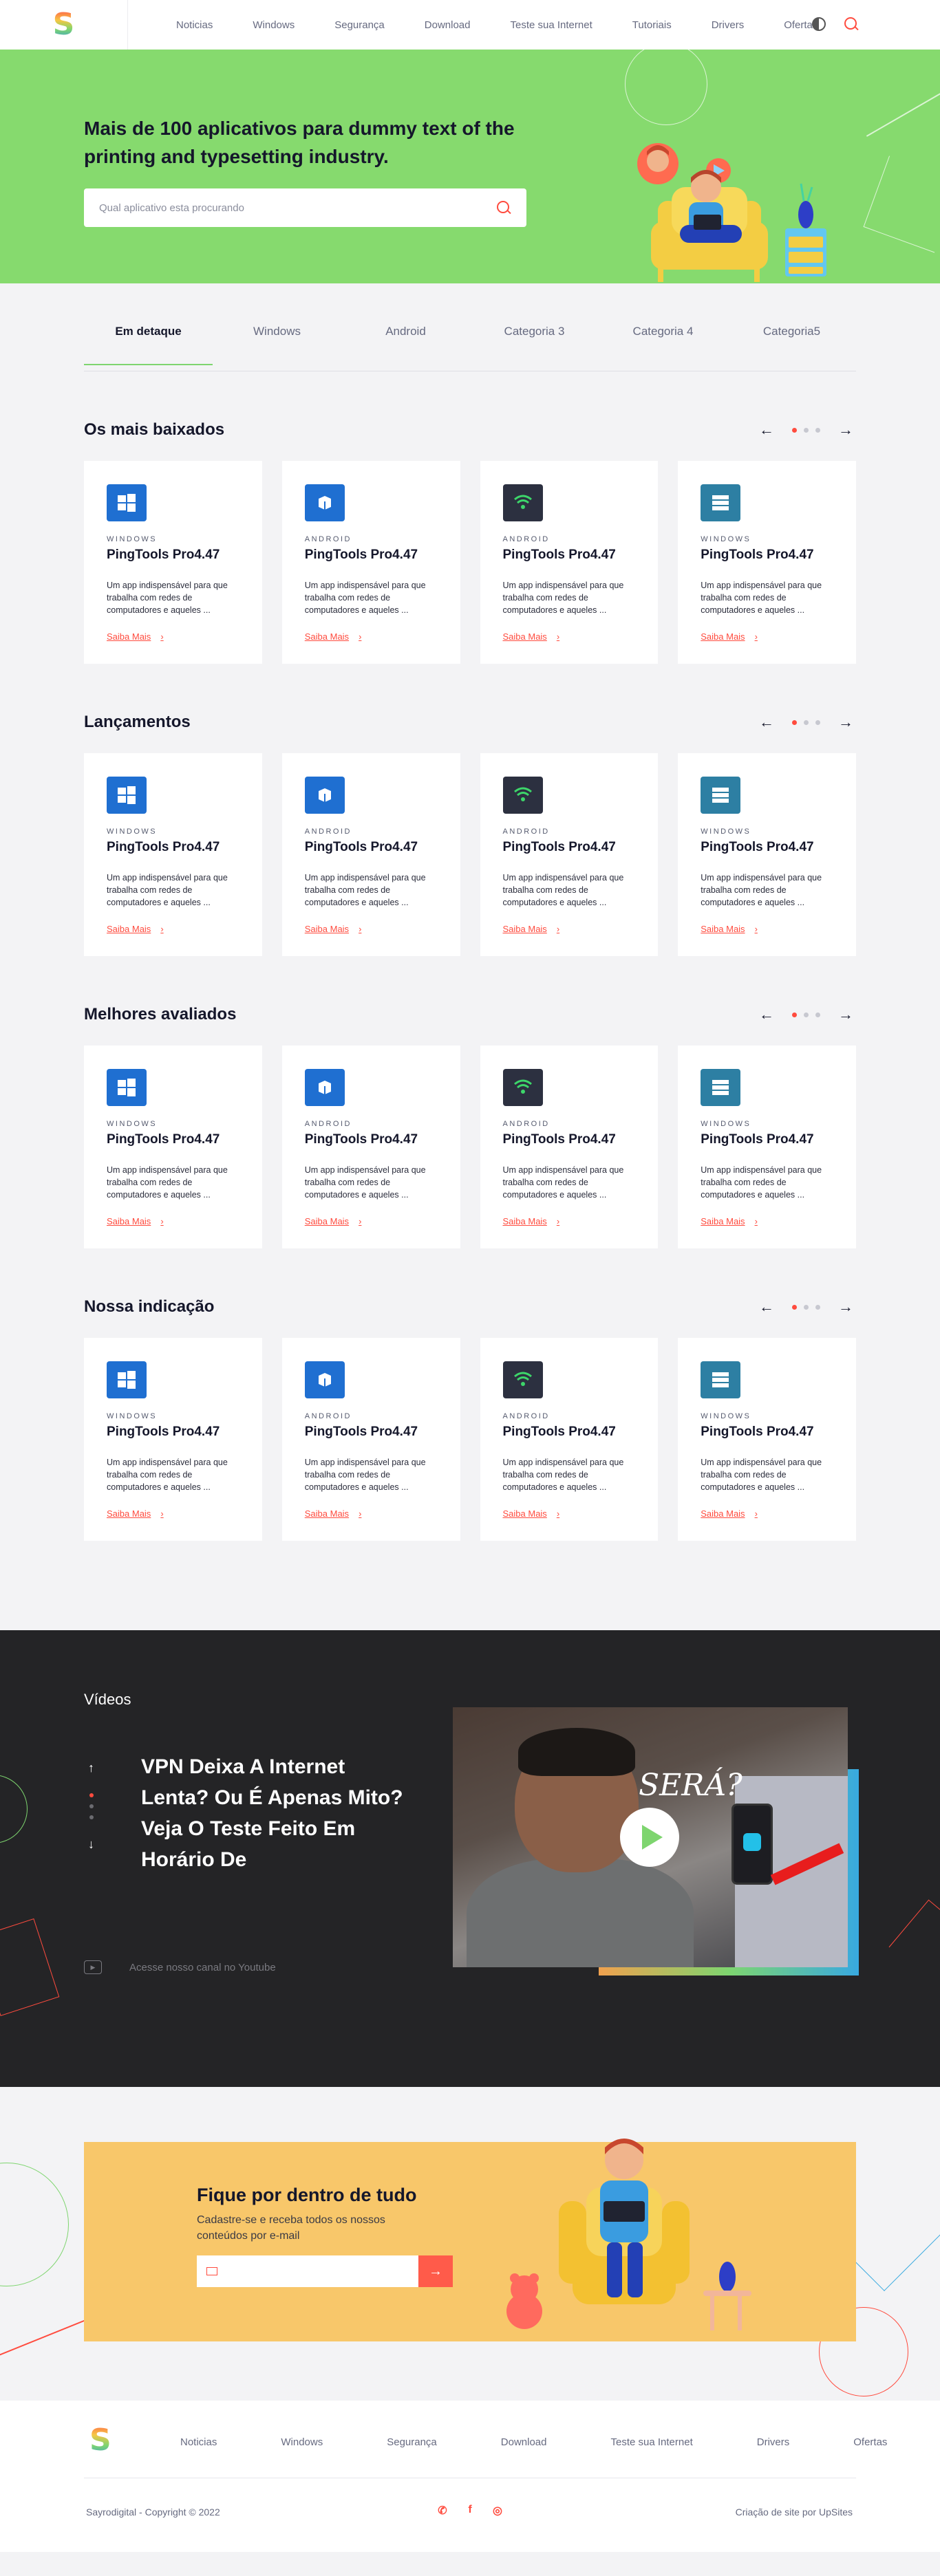 This screenshot has height=2576, width=940. What do you see at coordinates (194, 25) in the screenshot?
I see `nav-noticias: Noticias` at bounding box center [194, 25].